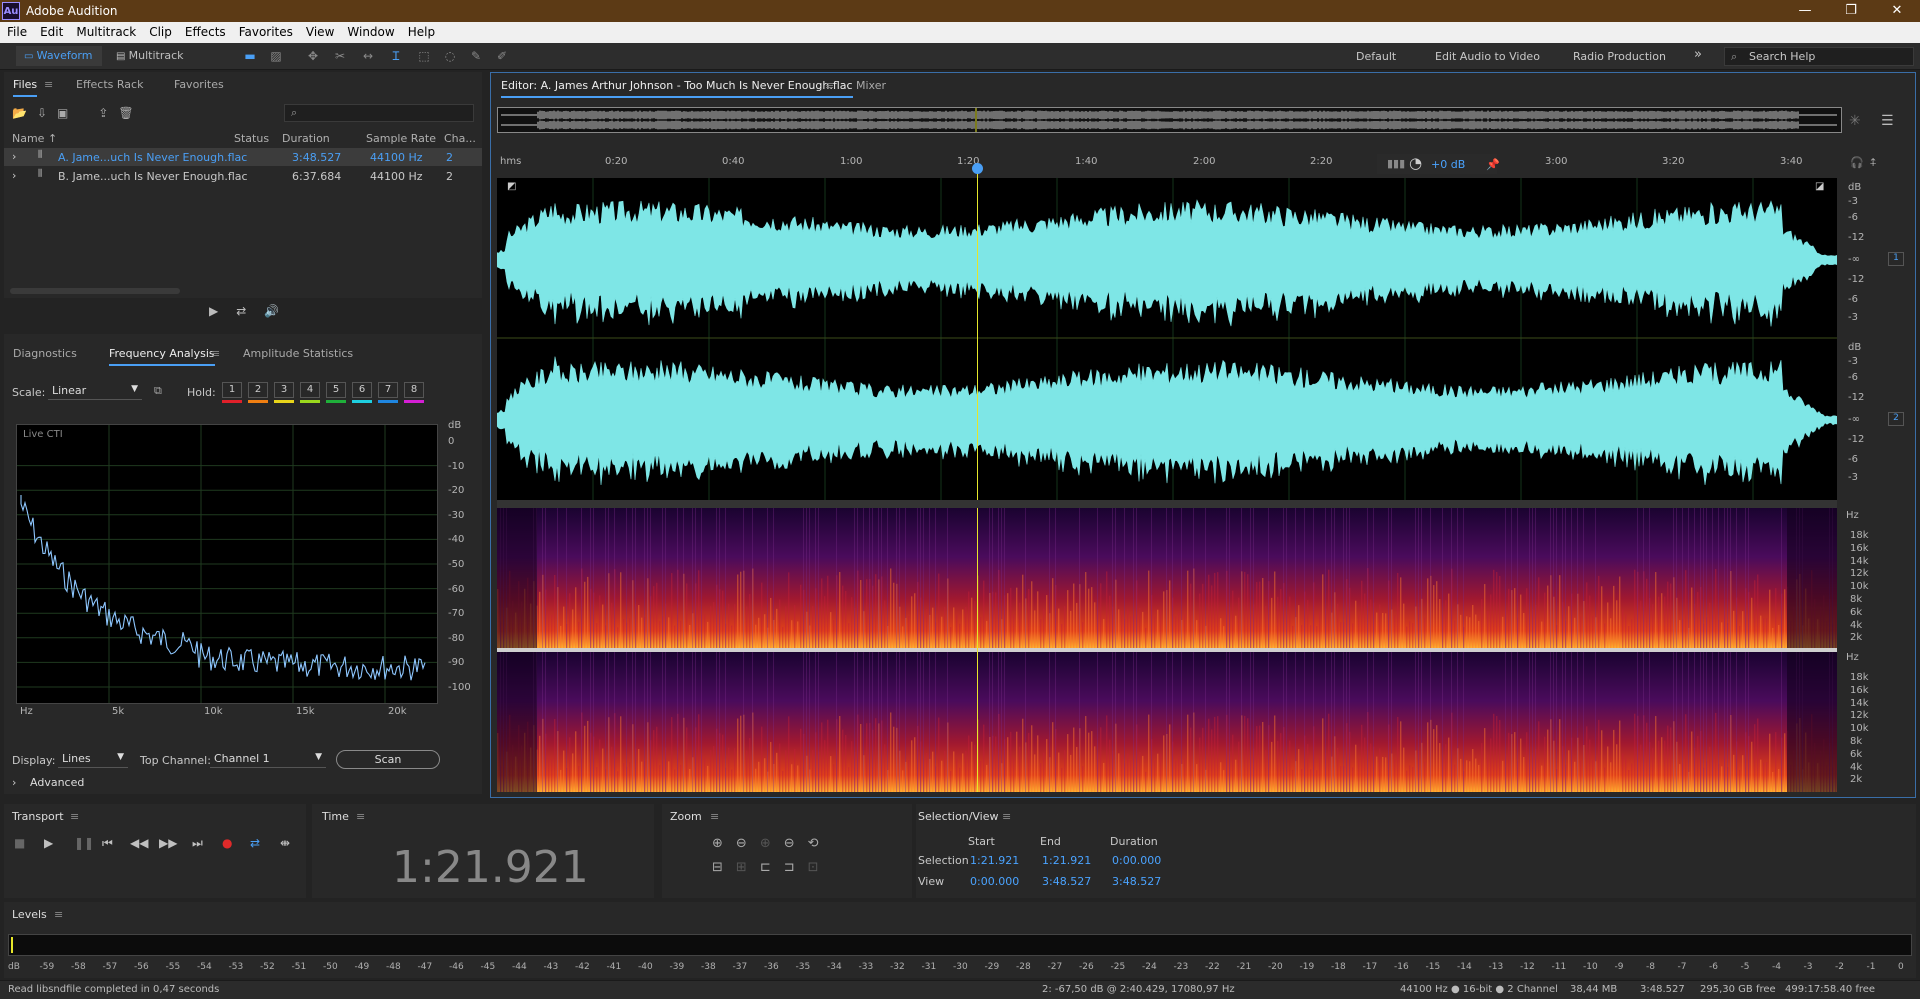  I want to click on horizontal-scrollbar, so click(95, 291).